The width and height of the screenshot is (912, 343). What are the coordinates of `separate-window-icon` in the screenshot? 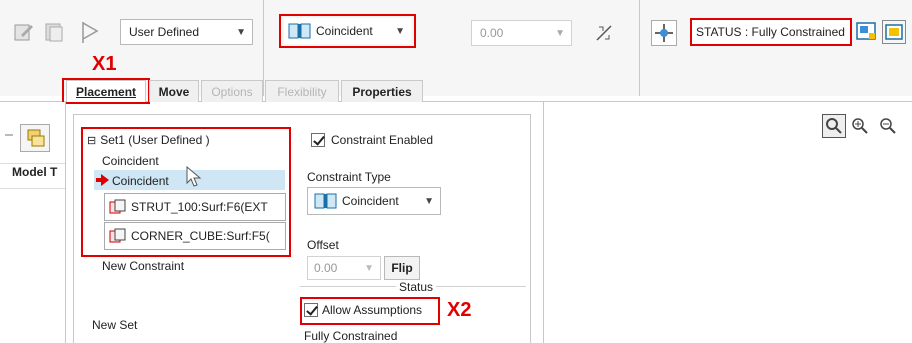 It's located at (866, 32).